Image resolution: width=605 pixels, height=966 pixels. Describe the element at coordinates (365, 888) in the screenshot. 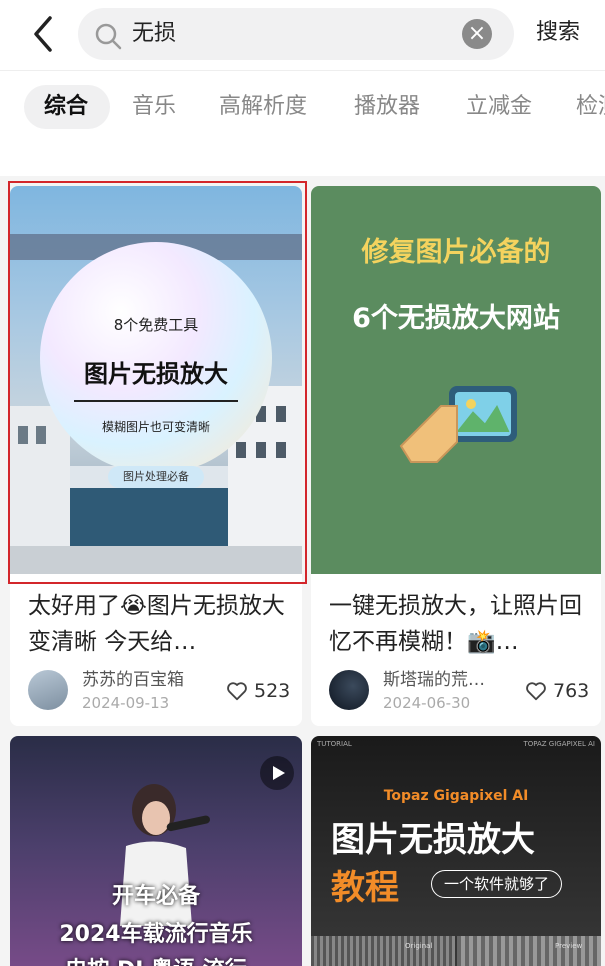

I see `cover-title-line2: 教程` at that location.